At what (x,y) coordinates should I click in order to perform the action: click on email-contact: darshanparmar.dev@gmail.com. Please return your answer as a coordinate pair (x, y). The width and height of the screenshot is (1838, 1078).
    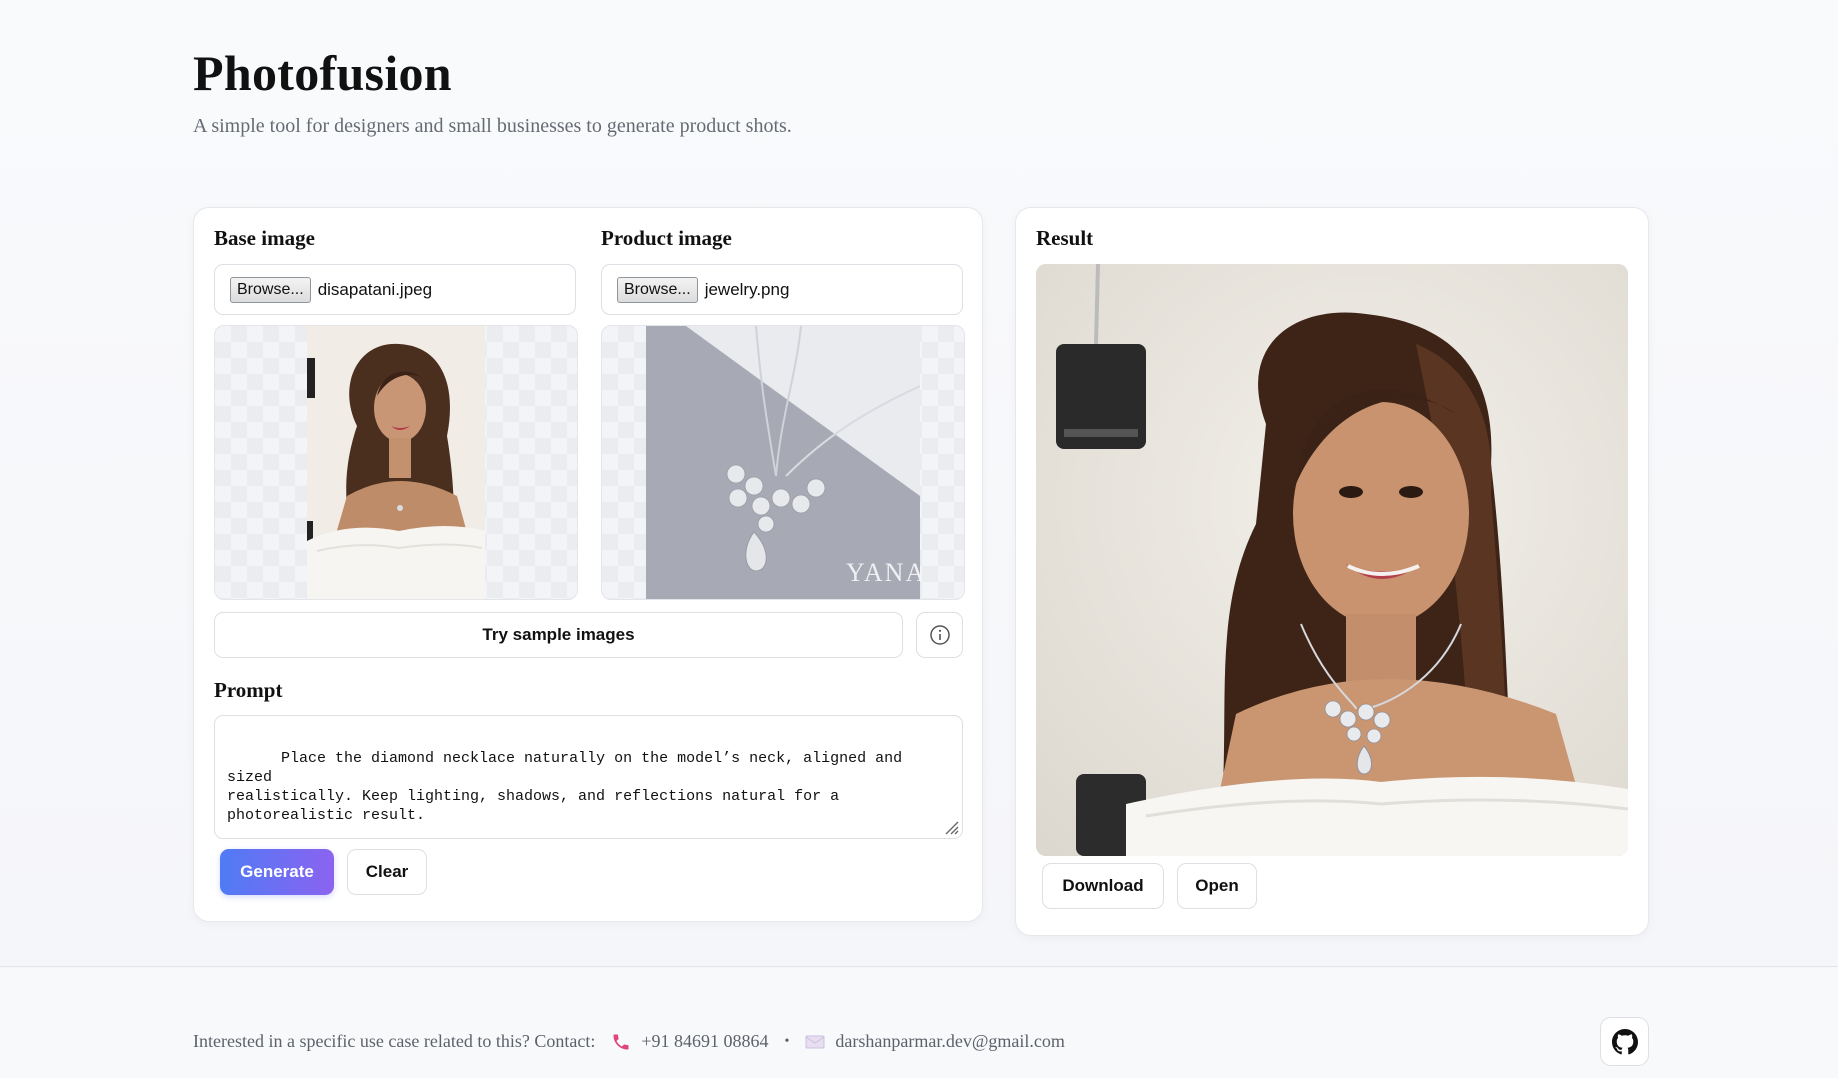
    Looking at the image, I should click on (935, 1041).